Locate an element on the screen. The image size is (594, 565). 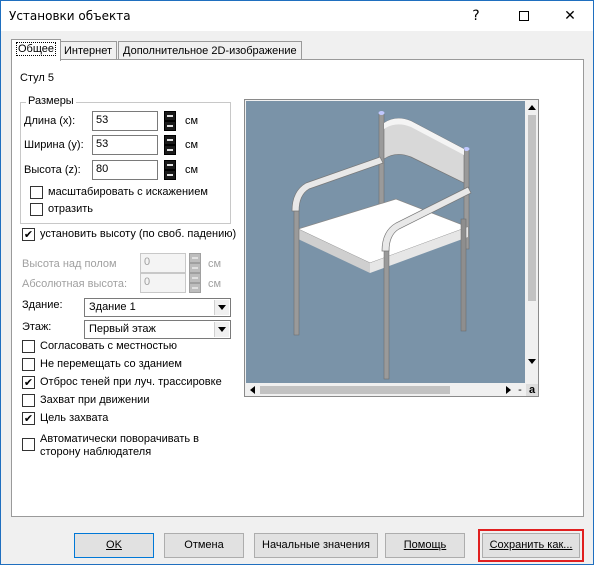
tab-general: Общее is located at coordinates (36, 50).